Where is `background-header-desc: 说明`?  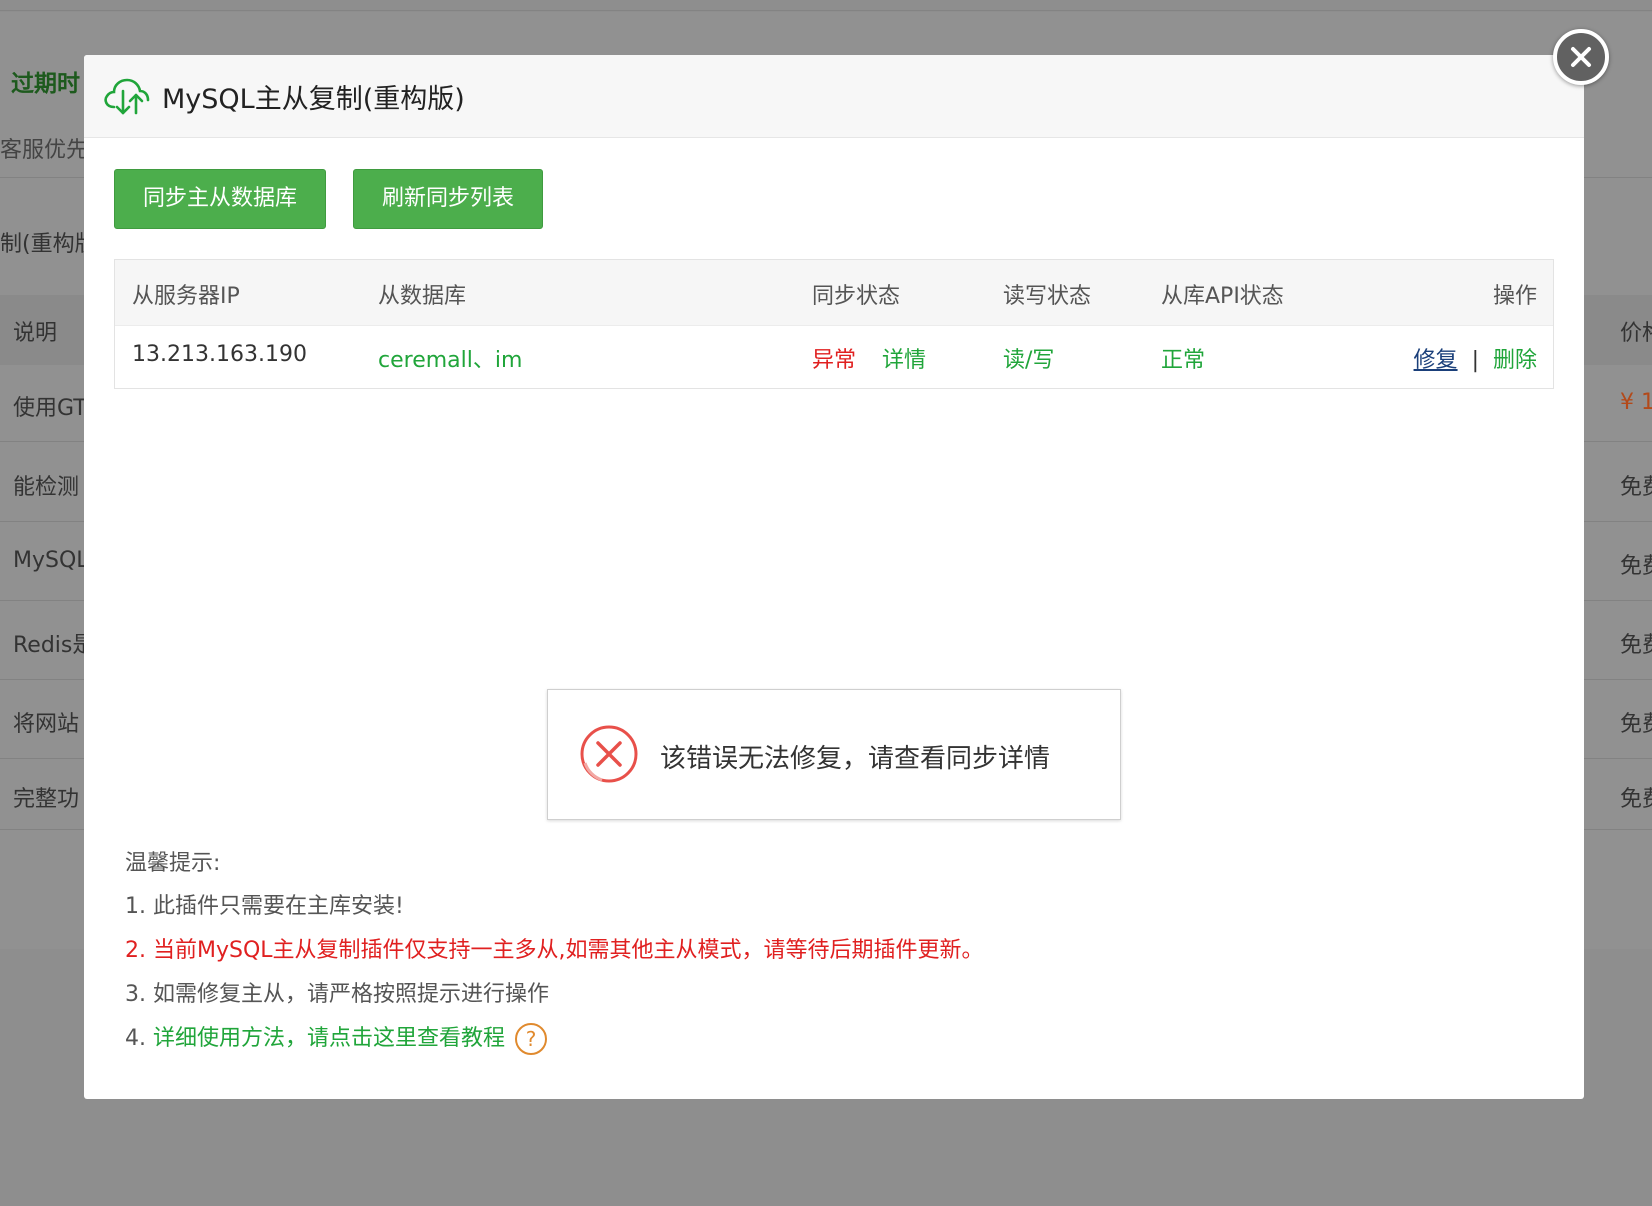
background-header-desc: 说明 is located at coordinates (35, 333).